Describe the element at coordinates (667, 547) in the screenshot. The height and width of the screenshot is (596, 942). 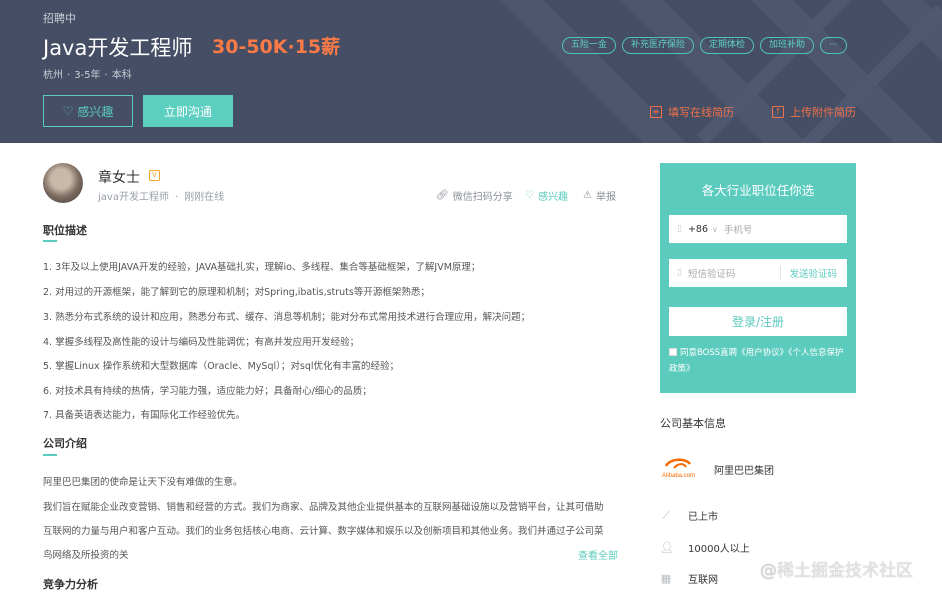
I see `people-icon: 👤︎` at that location.